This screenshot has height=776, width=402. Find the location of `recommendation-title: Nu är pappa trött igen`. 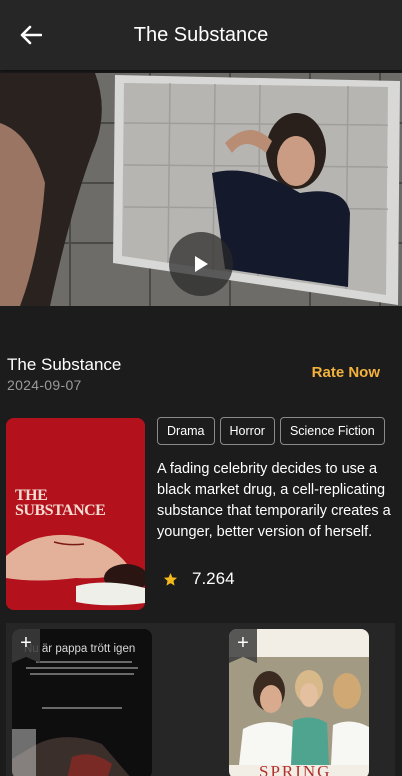

recommendation-title: Nu är pappa trött igen is located at coordinates (80, 649).